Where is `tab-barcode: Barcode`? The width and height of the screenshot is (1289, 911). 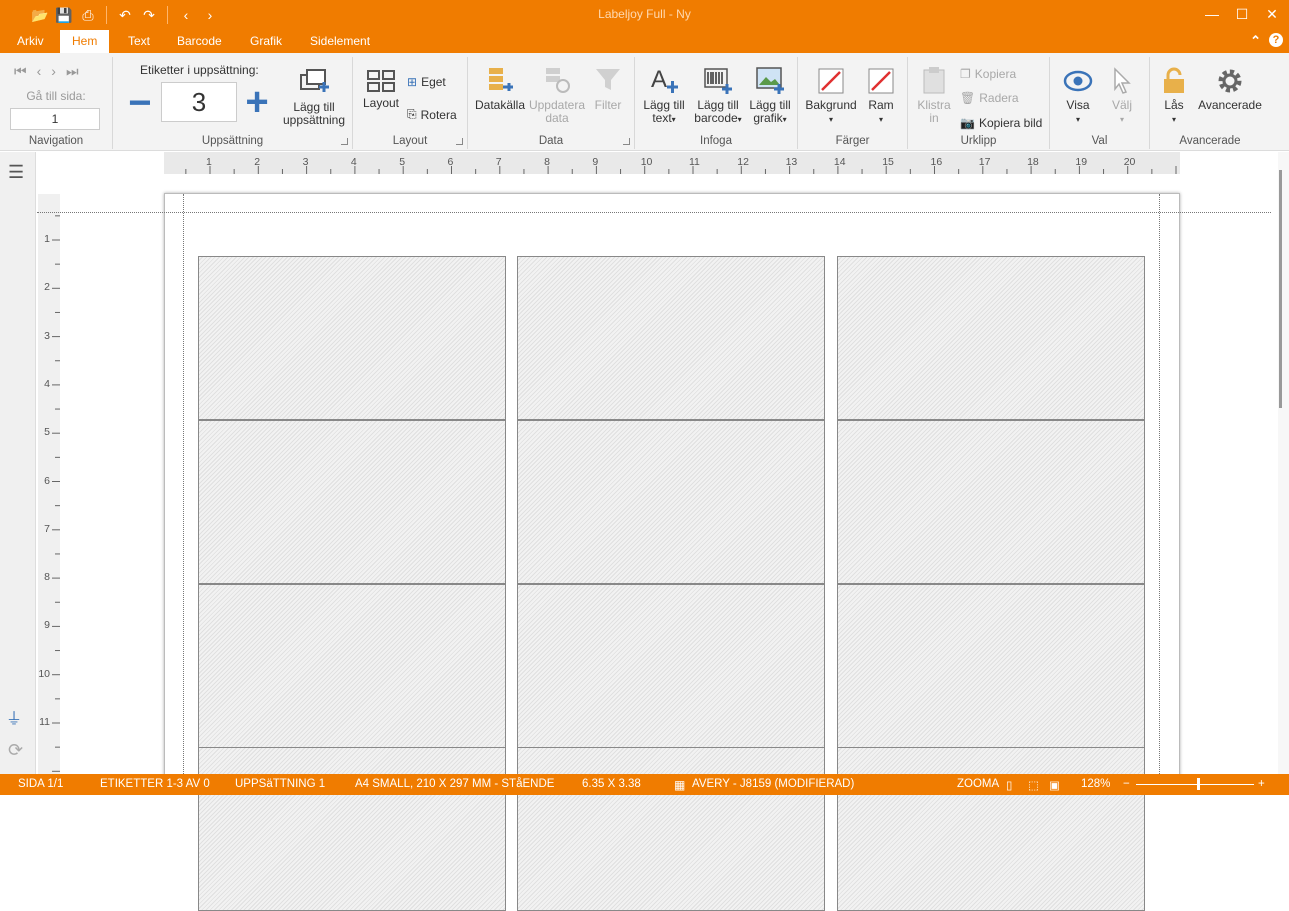
tab-barcode: Barcode is located at coordinates (199, 41).